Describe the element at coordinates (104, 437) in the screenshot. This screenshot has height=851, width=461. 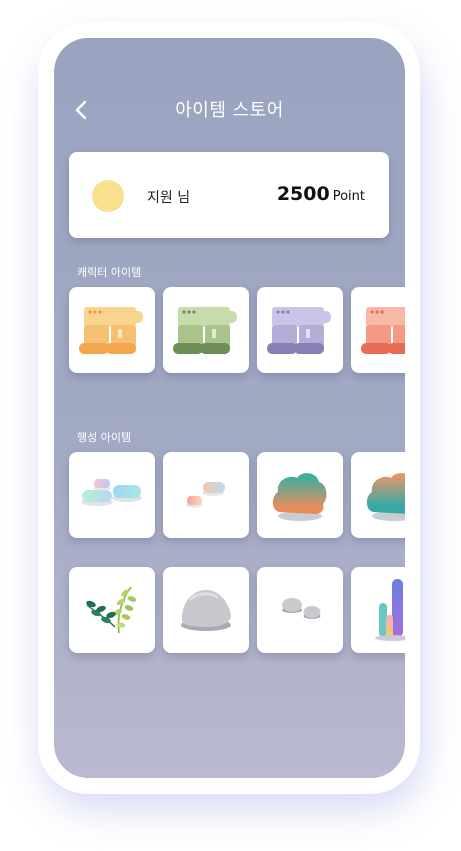
I see `section-title-planet: 행성 아이템` at that location.